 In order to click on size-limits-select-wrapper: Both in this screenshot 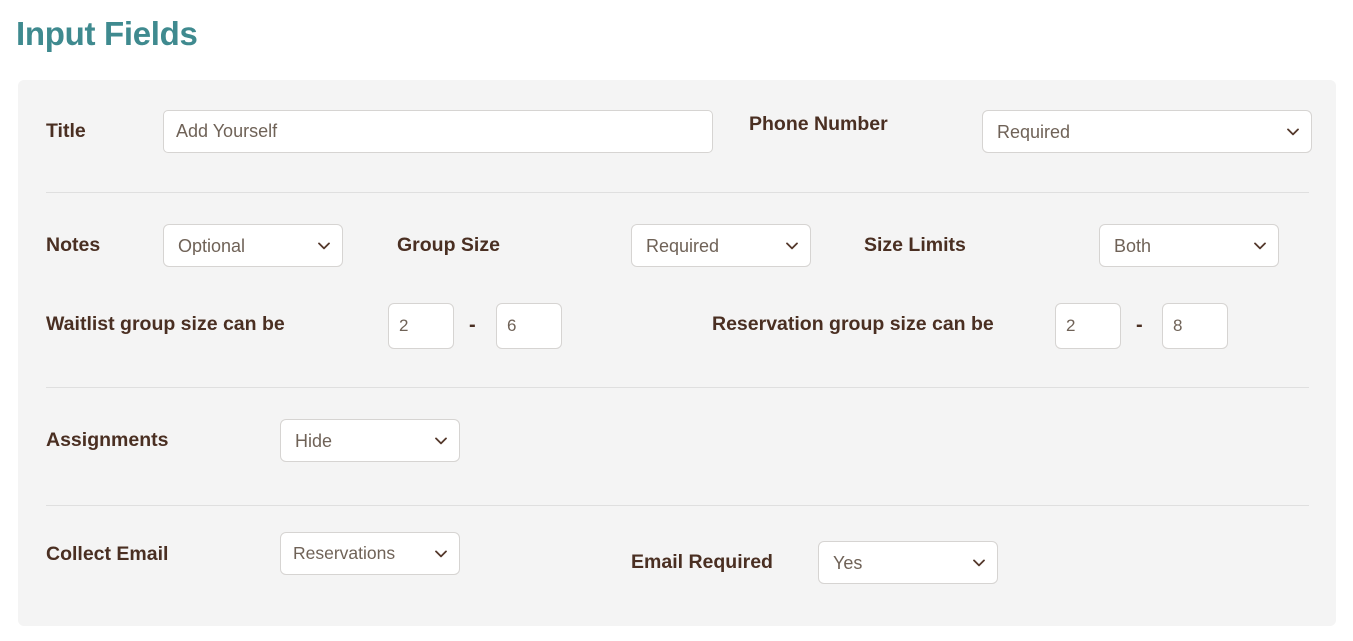, I will do `click(1189, 245)`.